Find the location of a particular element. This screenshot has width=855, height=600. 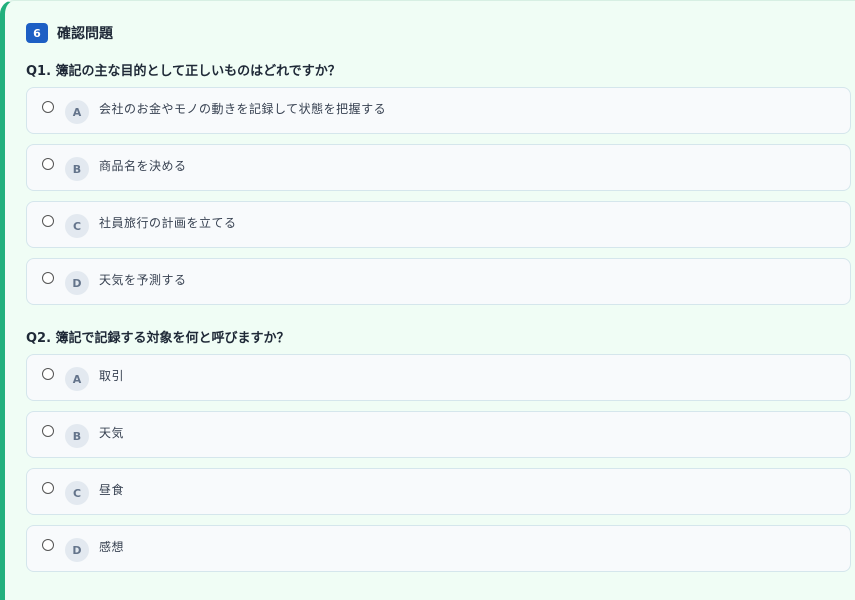

q2-option-d: D 感想 is located at coordinates (438, 548).